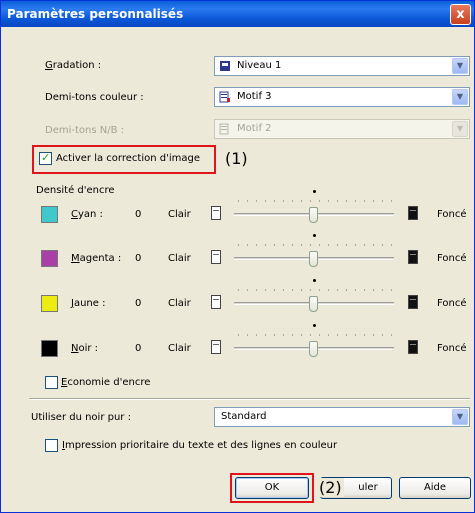 This screenshot has width=475, height=513. What do you see at coordinates (51, 445) in the screenshot?
I see `priority-print-checkbox` at bounding box center [51, 445].